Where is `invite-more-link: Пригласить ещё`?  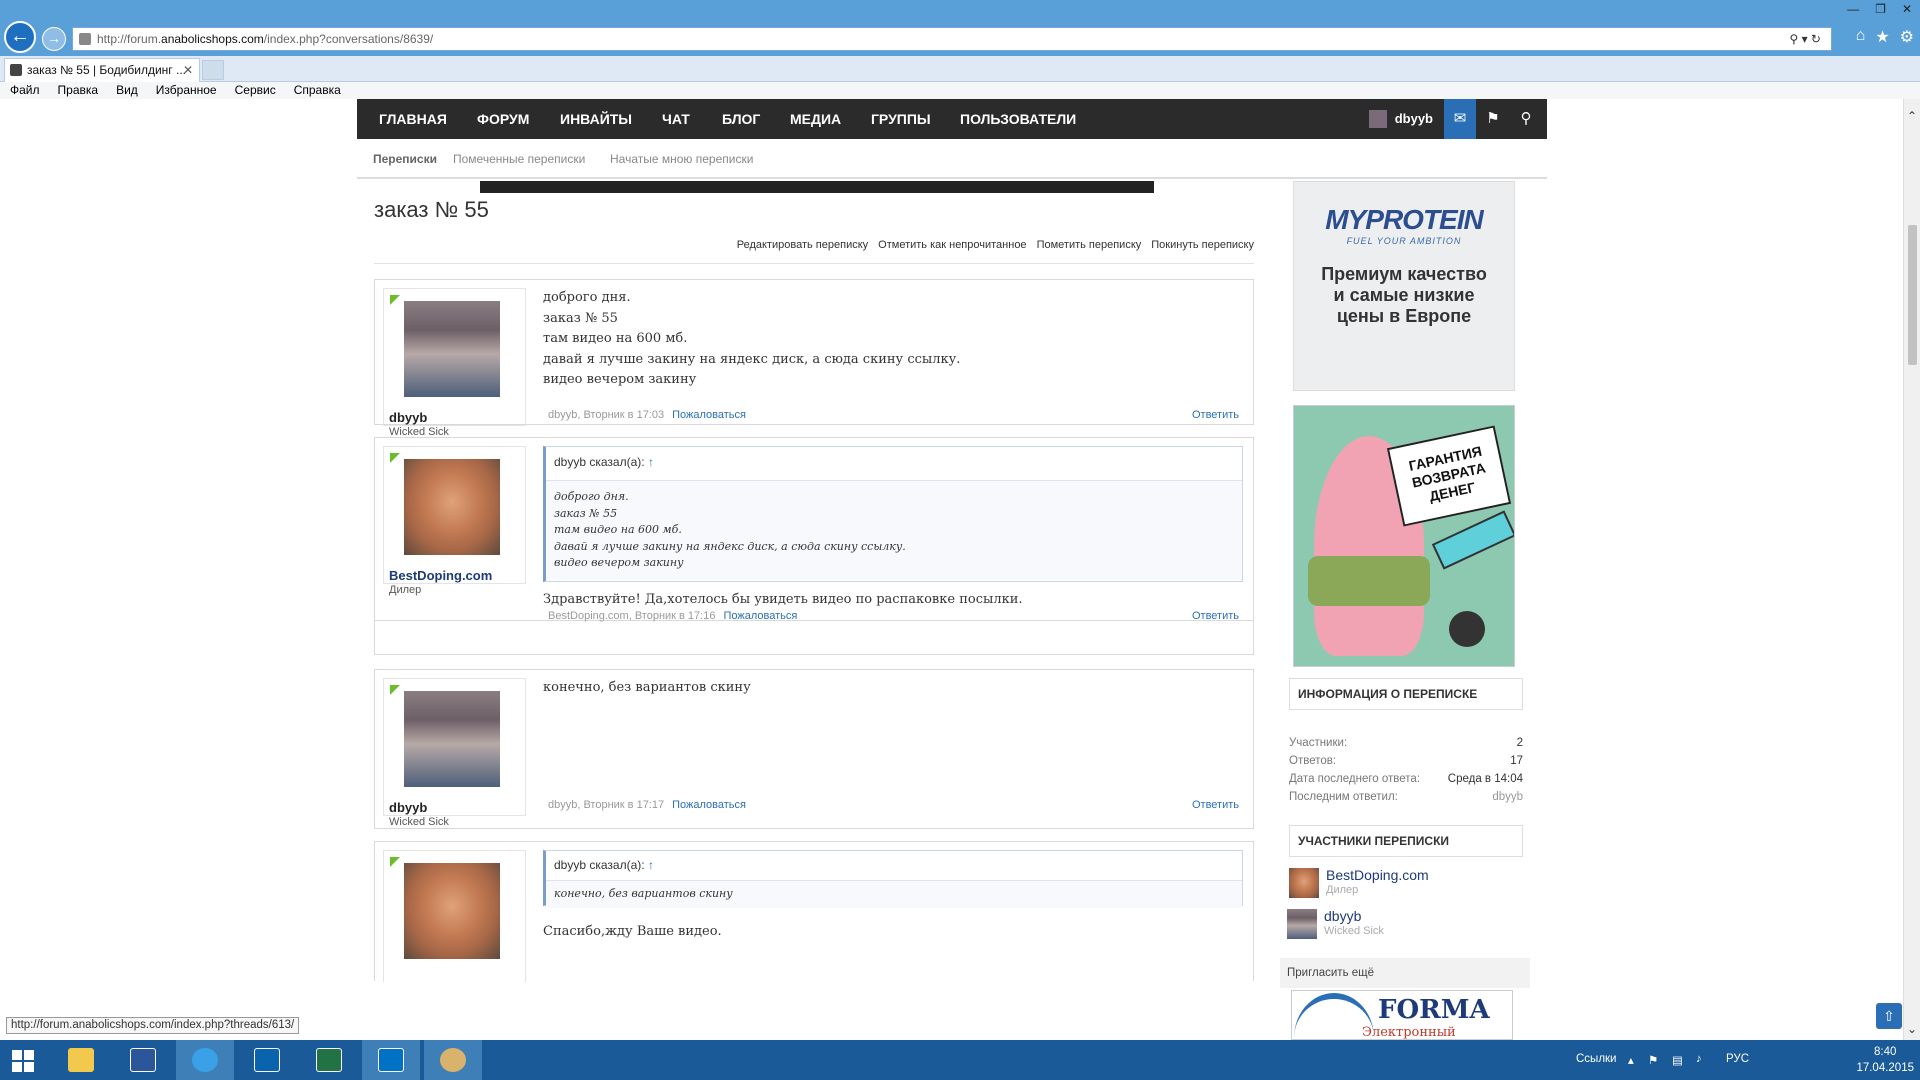
invite-more-link: Пригласить ещё is located at coordinates (1405, 973).